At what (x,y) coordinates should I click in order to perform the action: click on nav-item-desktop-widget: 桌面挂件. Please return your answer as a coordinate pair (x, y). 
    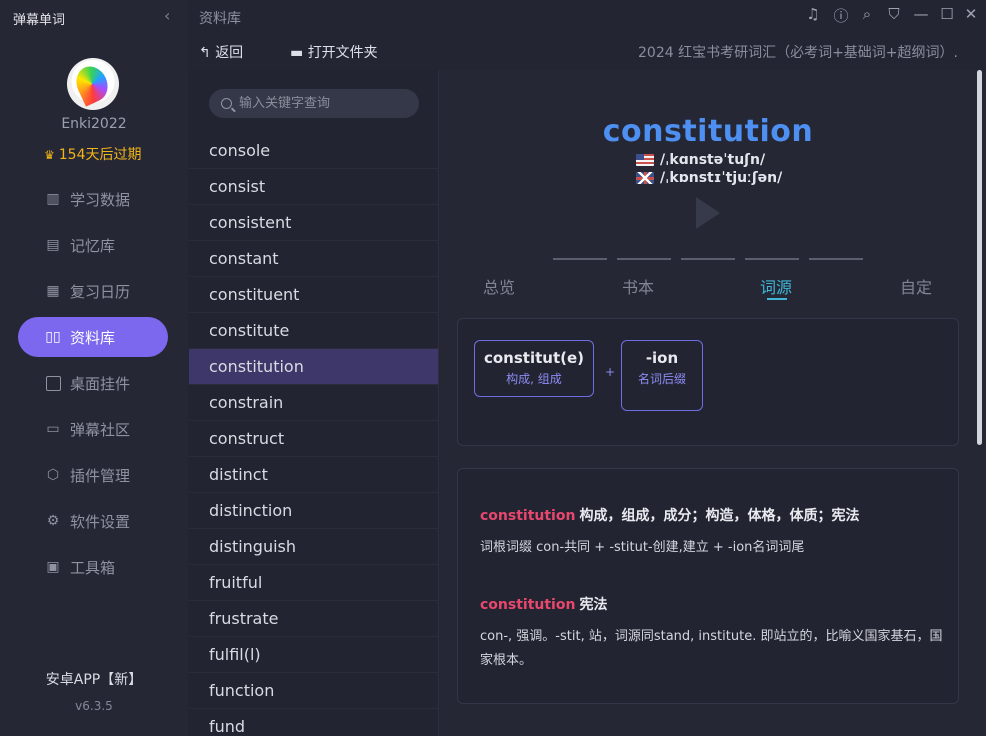
    Looking at the image, I should click on (93, 383).